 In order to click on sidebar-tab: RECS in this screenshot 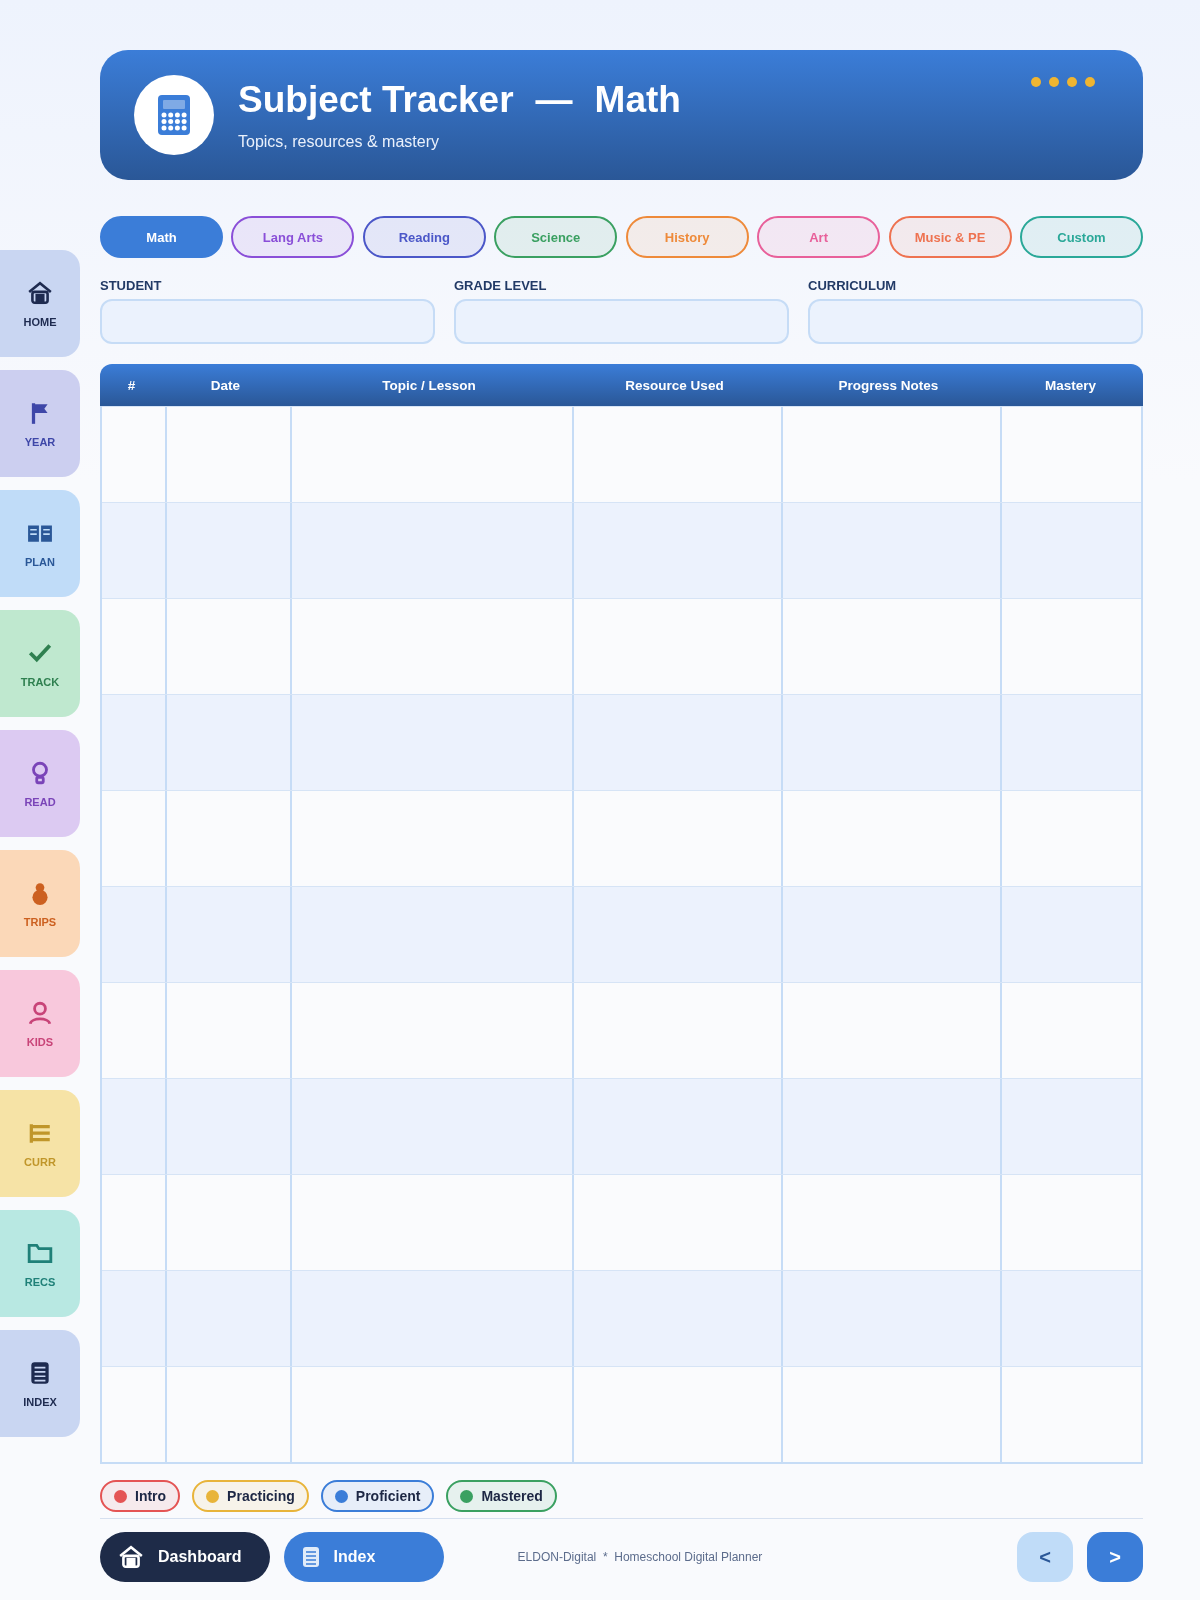, I will do `click(40, 1263)`.